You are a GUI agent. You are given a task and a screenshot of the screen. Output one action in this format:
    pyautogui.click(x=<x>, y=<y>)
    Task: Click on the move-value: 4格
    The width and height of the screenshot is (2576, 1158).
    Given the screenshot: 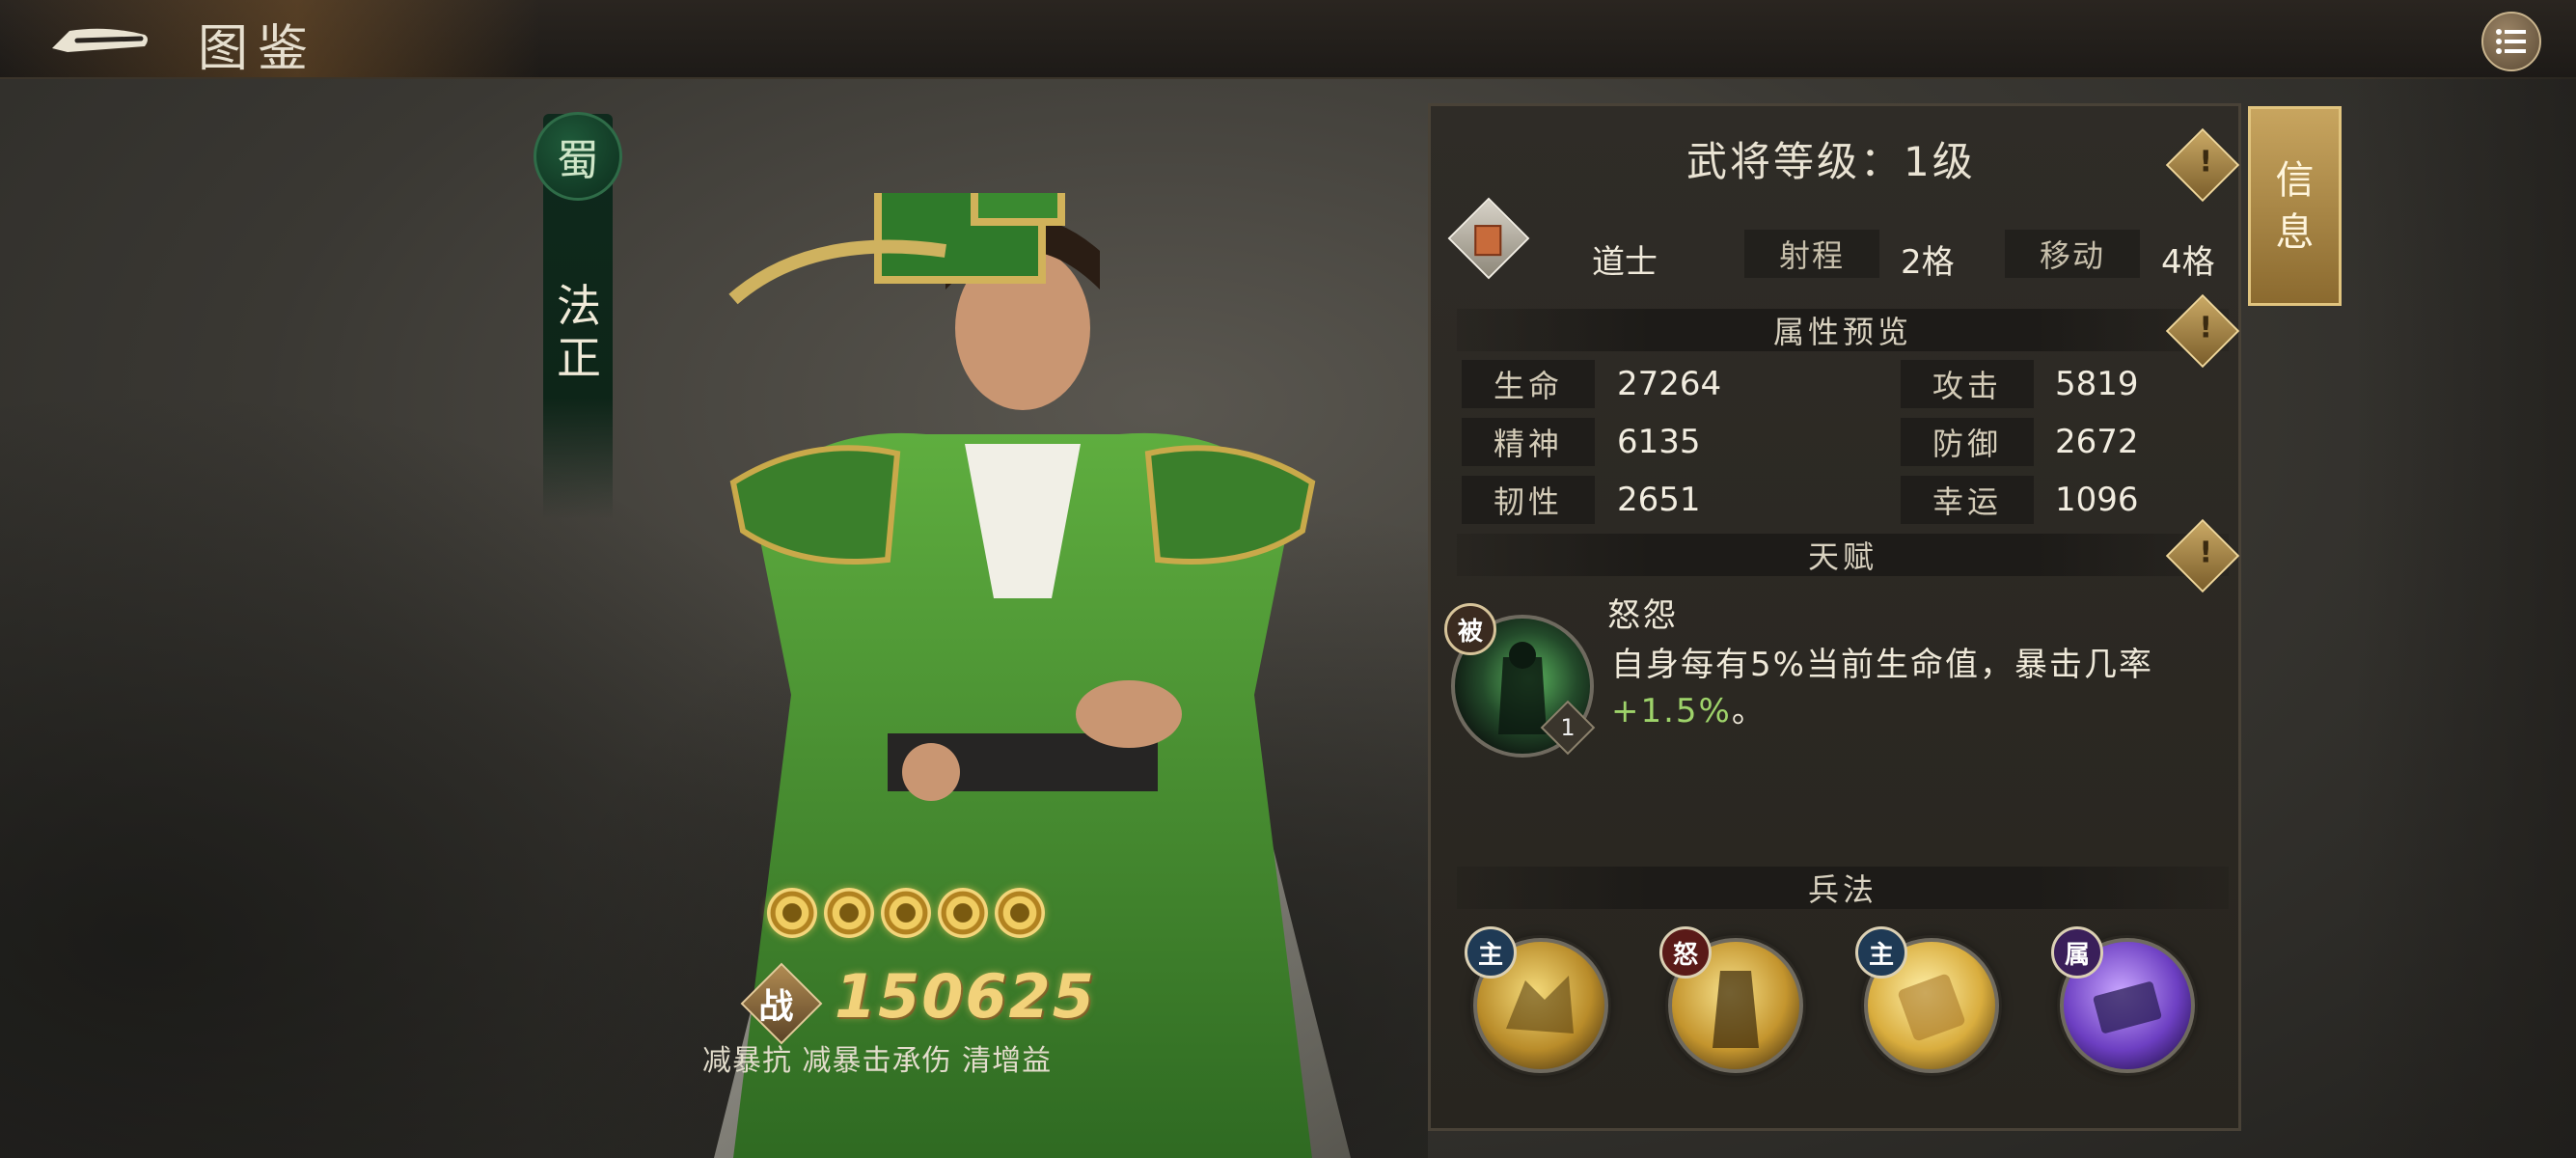 What is the action you would take?
    pyautogui.click(x=2188, y=262)
    